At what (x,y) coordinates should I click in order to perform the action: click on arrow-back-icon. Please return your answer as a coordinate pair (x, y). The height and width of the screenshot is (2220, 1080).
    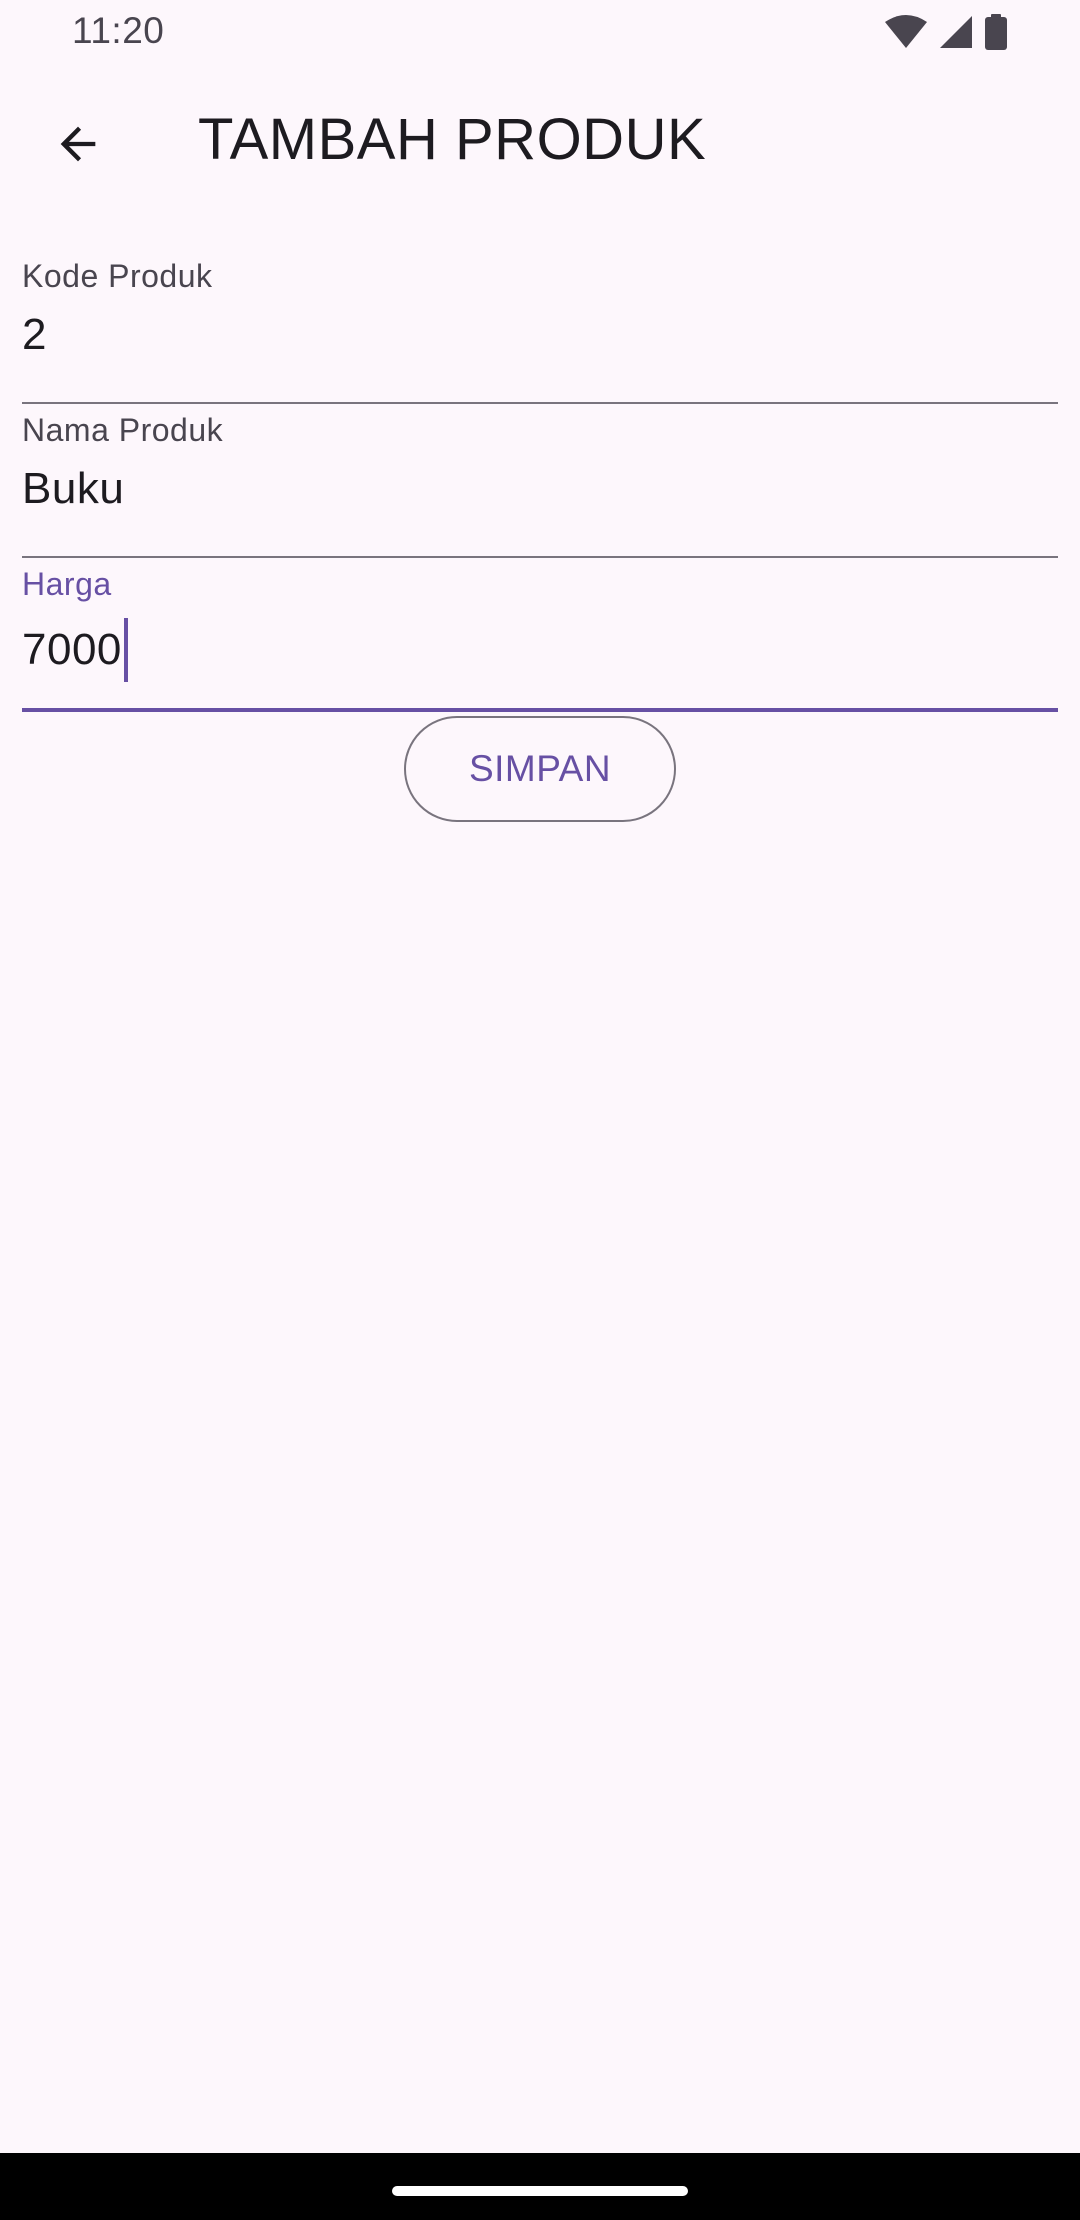
    Looking at the image, I should click on (78, 146).